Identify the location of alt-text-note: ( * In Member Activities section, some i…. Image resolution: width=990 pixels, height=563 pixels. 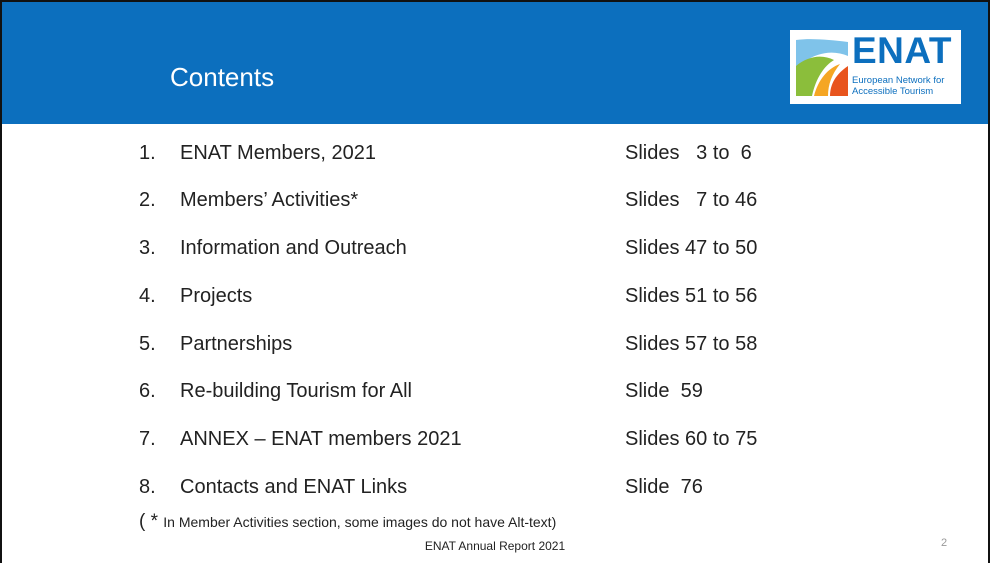
(347, 522).